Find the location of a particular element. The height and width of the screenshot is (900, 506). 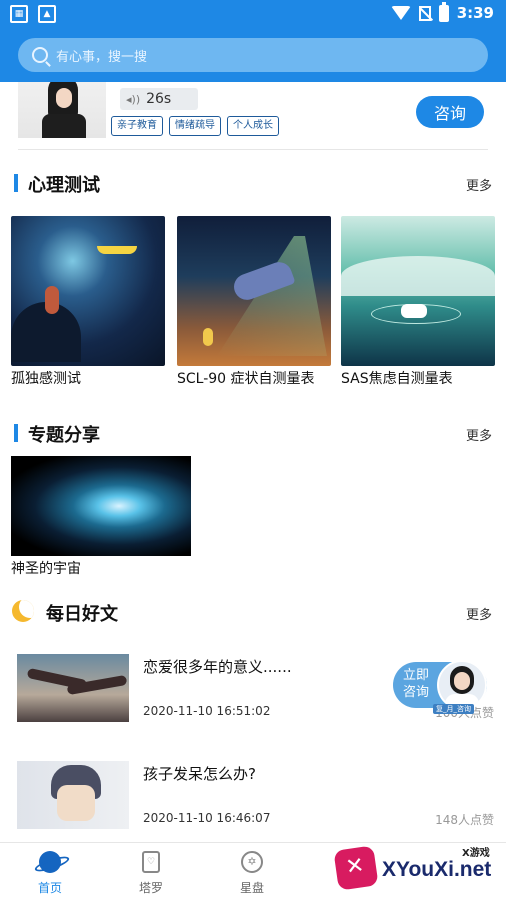

voice-intro: ◂)) 26s is located at coordinates (159, 99).